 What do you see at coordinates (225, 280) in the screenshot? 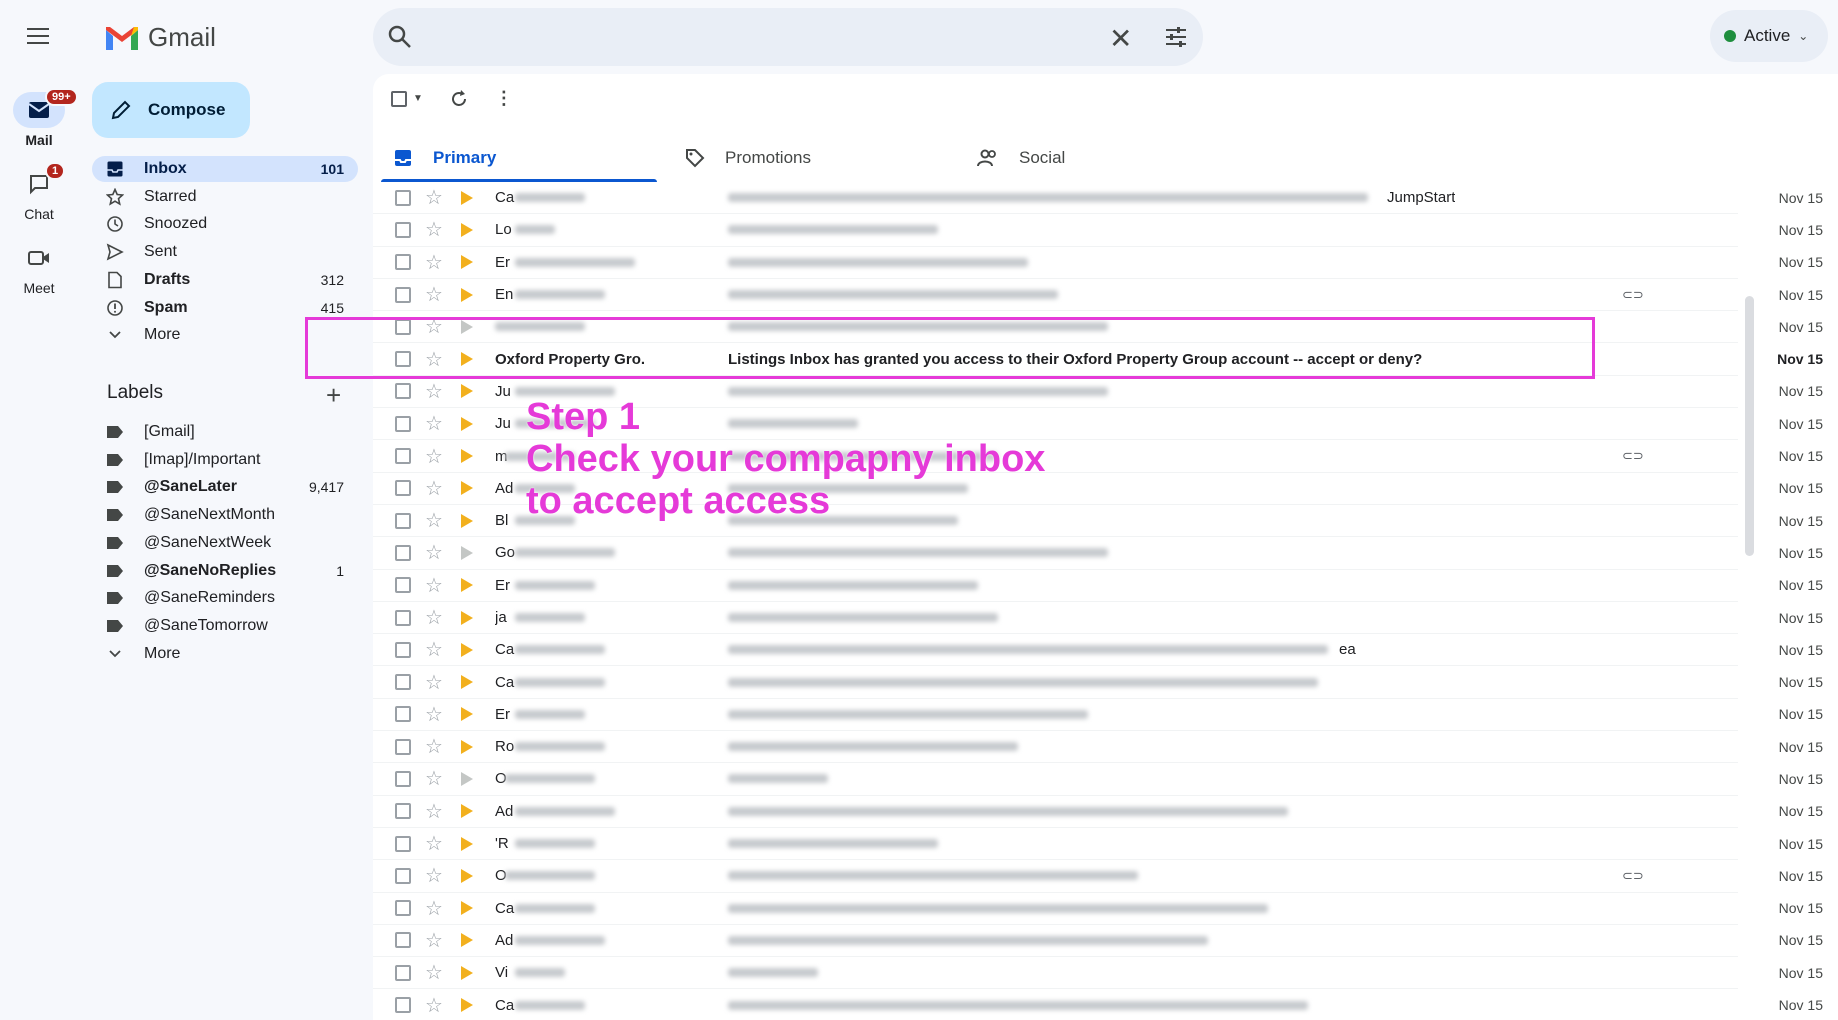
I see `nav-item-4: Drafts 312` at bounding box center [225, 280].